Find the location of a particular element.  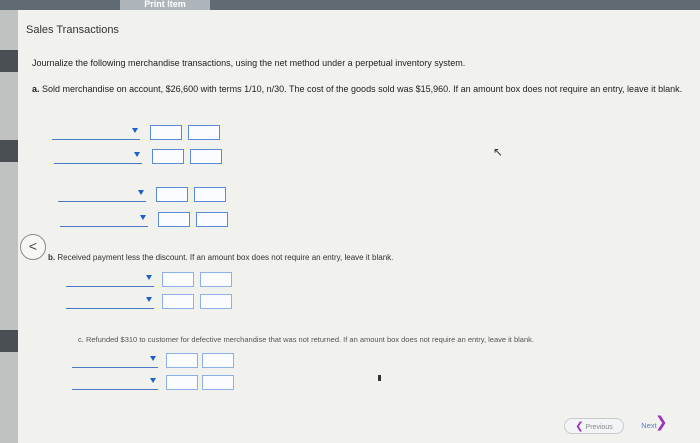

browser-top-bar: Print Item is located at coordinates (350, 5).